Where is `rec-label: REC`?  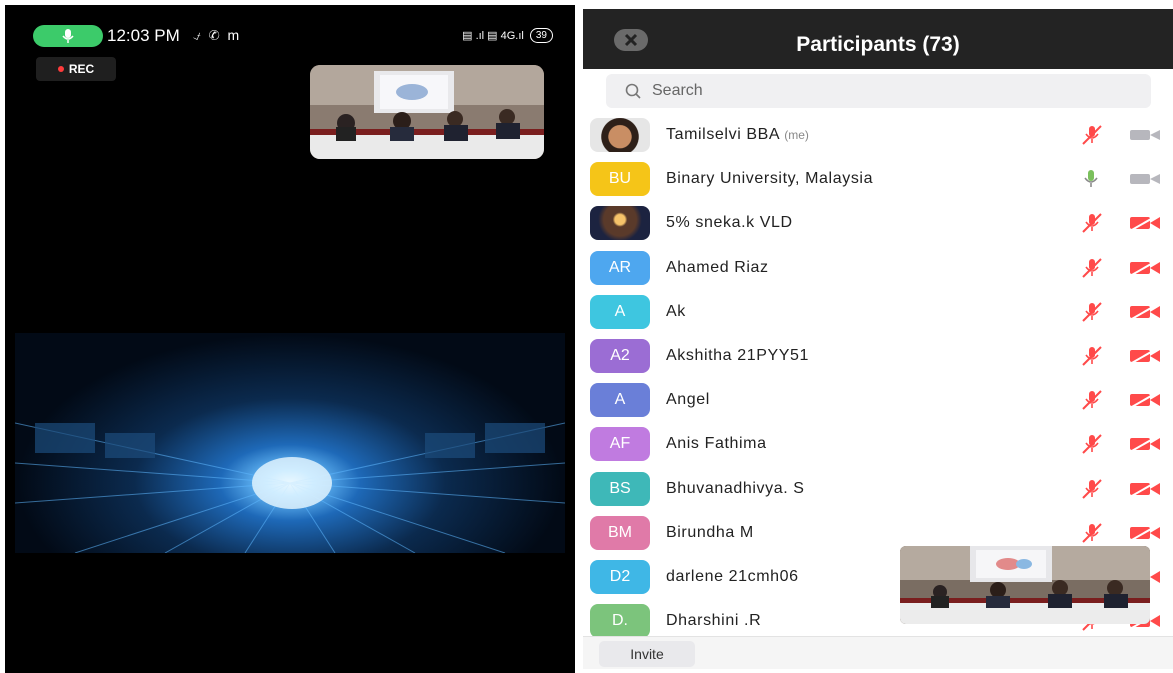
rec-label: REC is located at coordinates (81, 69).